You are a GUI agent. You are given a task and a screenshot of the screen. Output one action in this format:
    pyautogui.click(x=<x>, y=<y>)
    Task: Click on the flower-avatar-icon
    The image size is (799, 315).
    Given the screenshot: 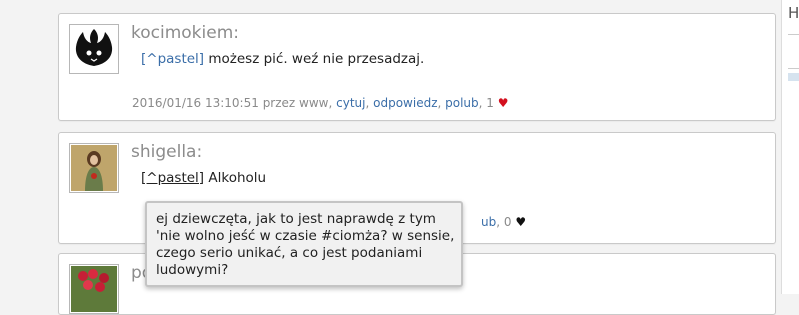 What is the action you would take?
    pyautogui.click(x=94, y=289)
    